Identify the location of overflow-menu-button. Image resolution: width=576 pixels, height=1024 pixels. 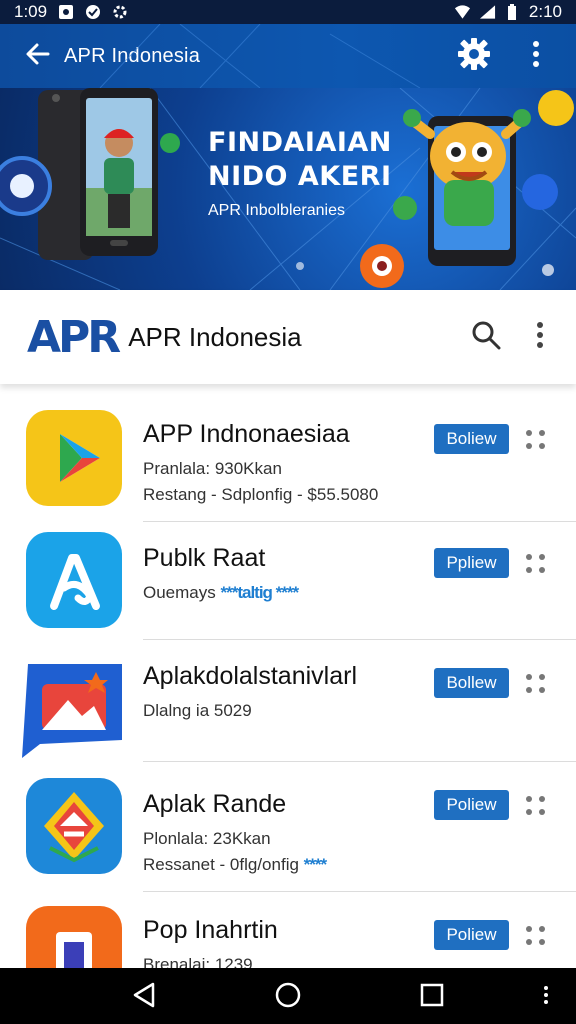
(536, 56).